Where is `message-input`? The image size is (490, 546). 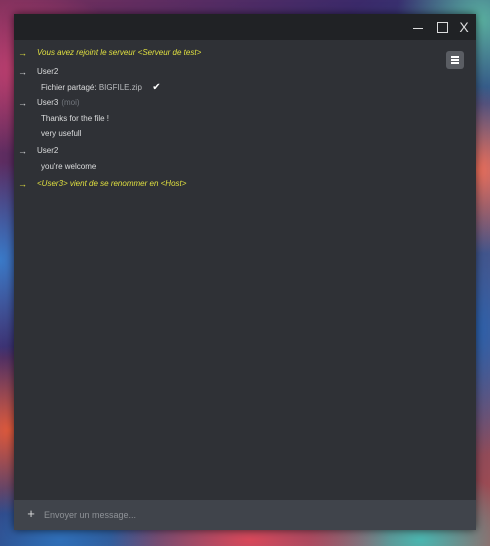
message-input is located at coordinates (244, 515).